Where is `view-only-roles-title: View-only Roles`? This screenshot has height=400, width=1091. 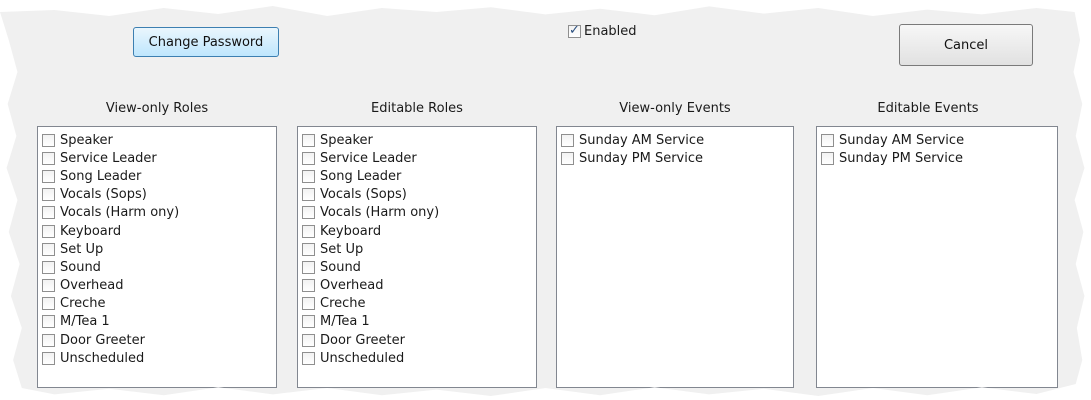
view-only-roles-title: View-only Roles is located at coordinates (157, 108).